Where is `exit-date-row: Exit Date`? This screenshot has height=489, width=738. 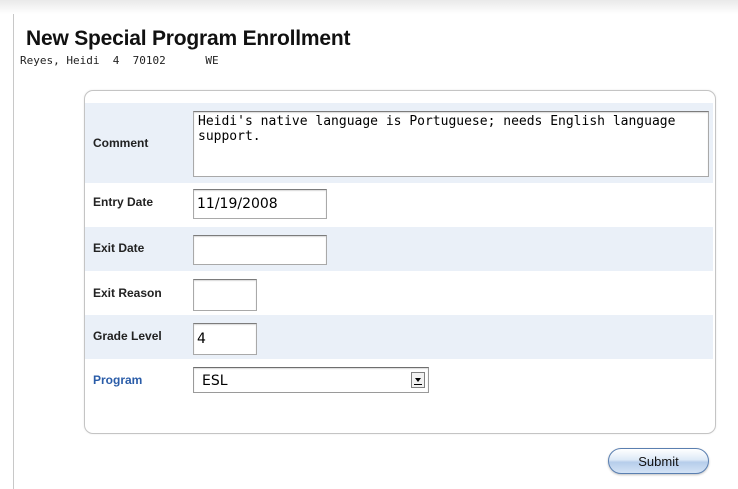 exit-date-row: Exit Date is located at coordinates (399, 249).